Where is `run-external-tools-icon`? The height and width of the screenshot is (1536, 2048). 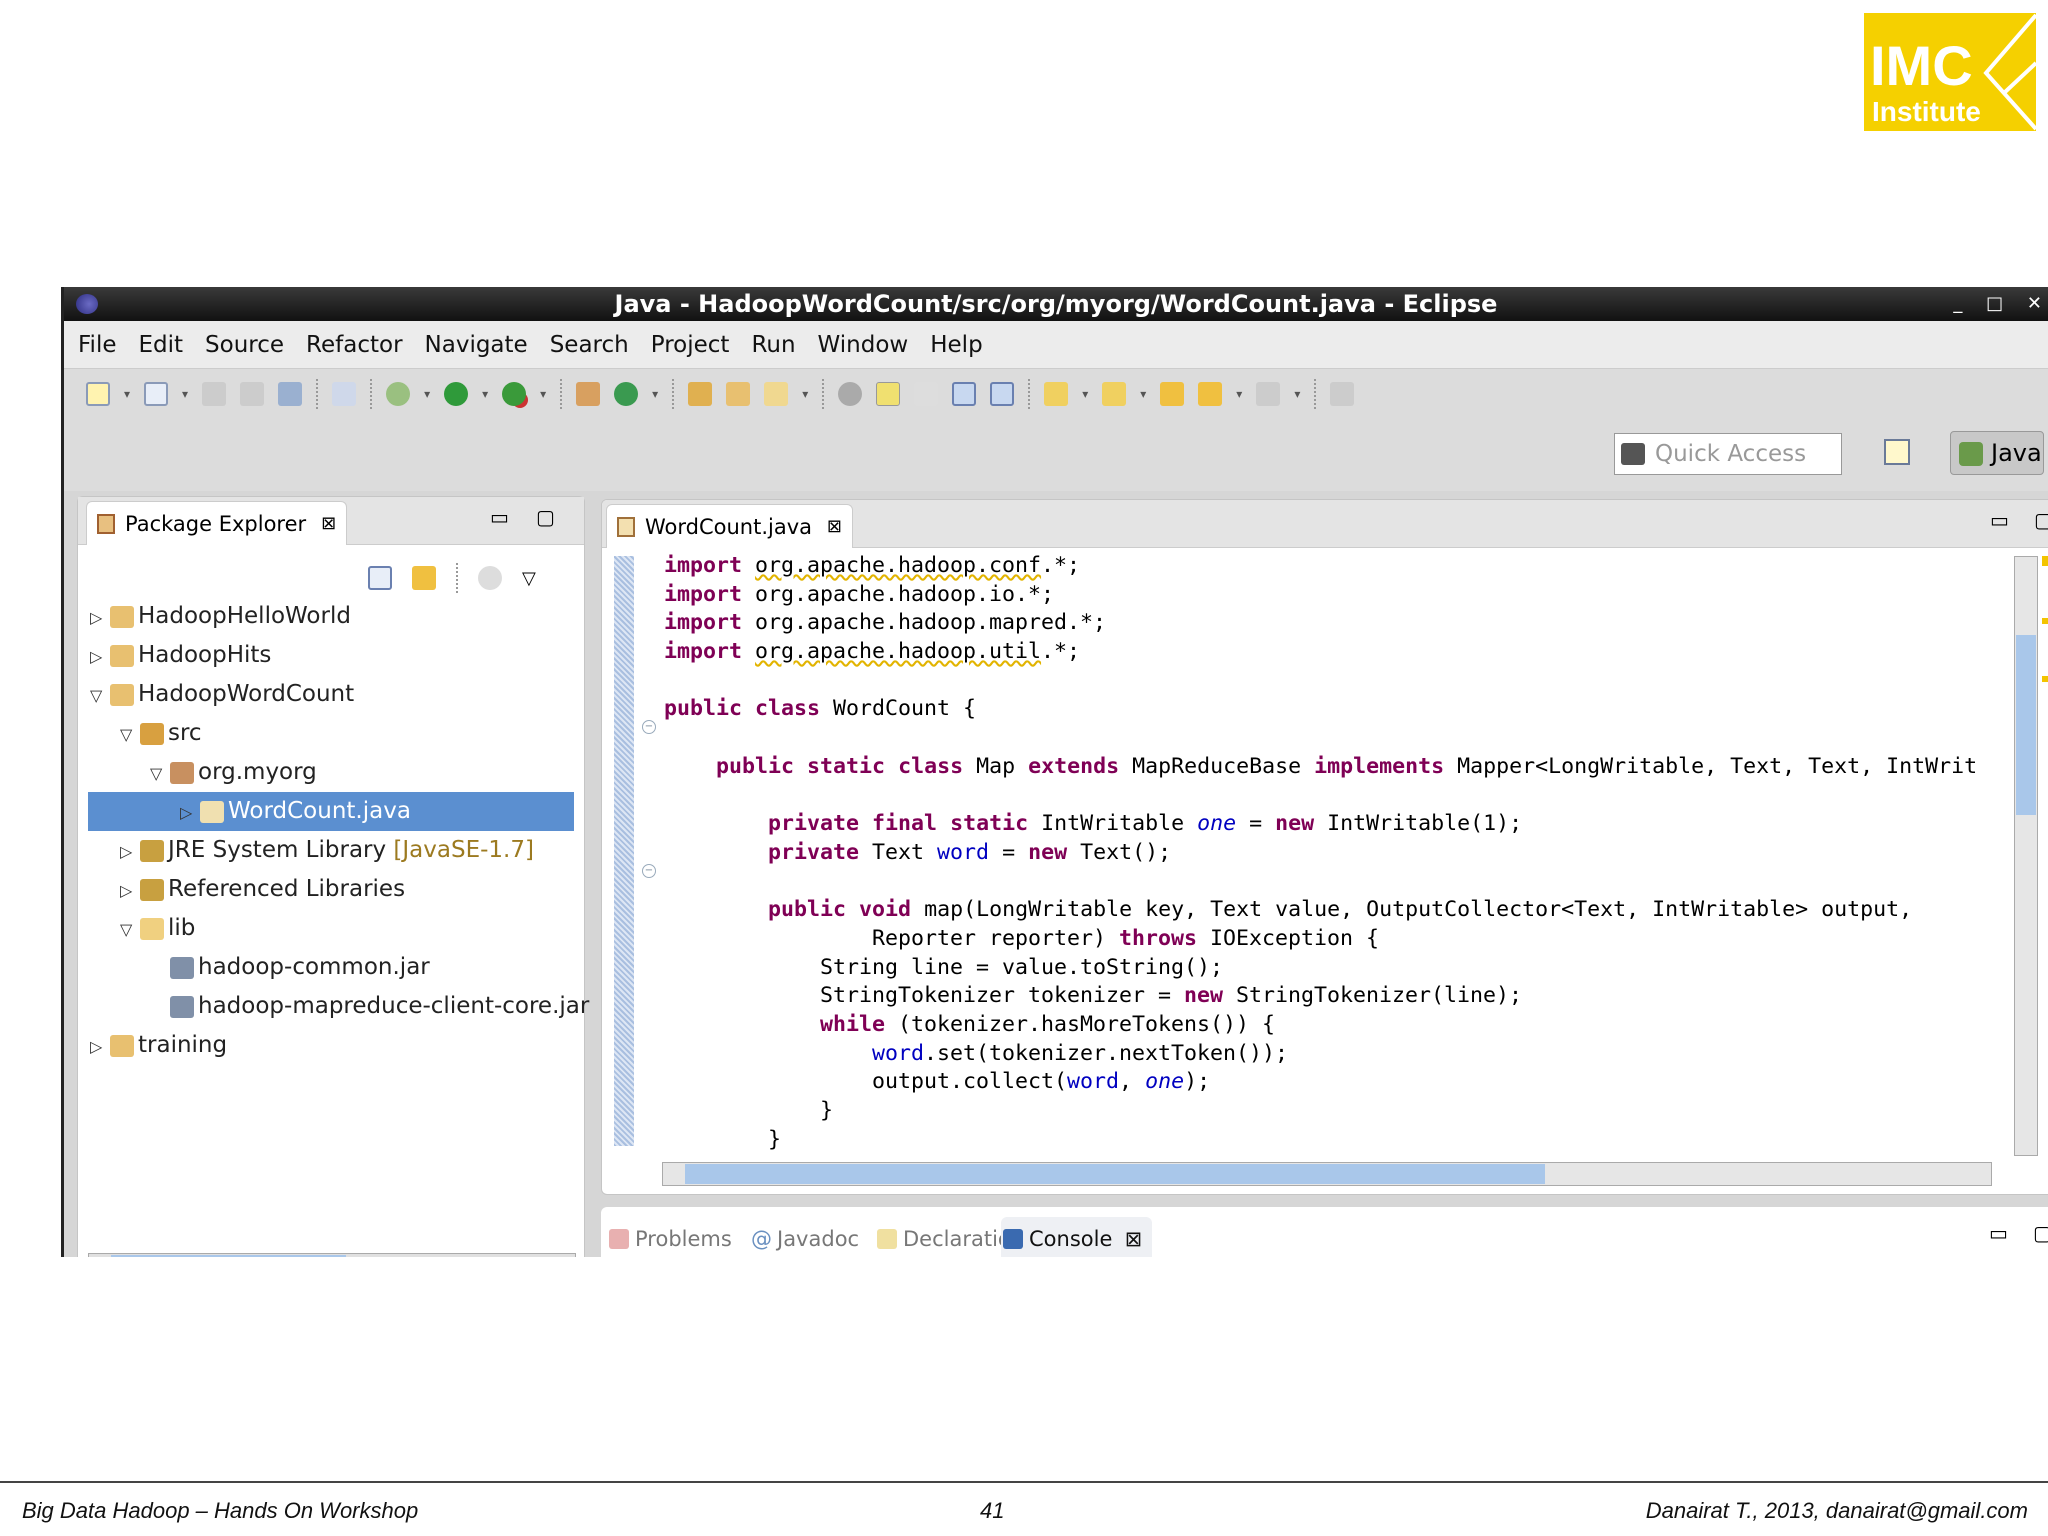
run-external-tools-icon is located at coordinates (514, 394).